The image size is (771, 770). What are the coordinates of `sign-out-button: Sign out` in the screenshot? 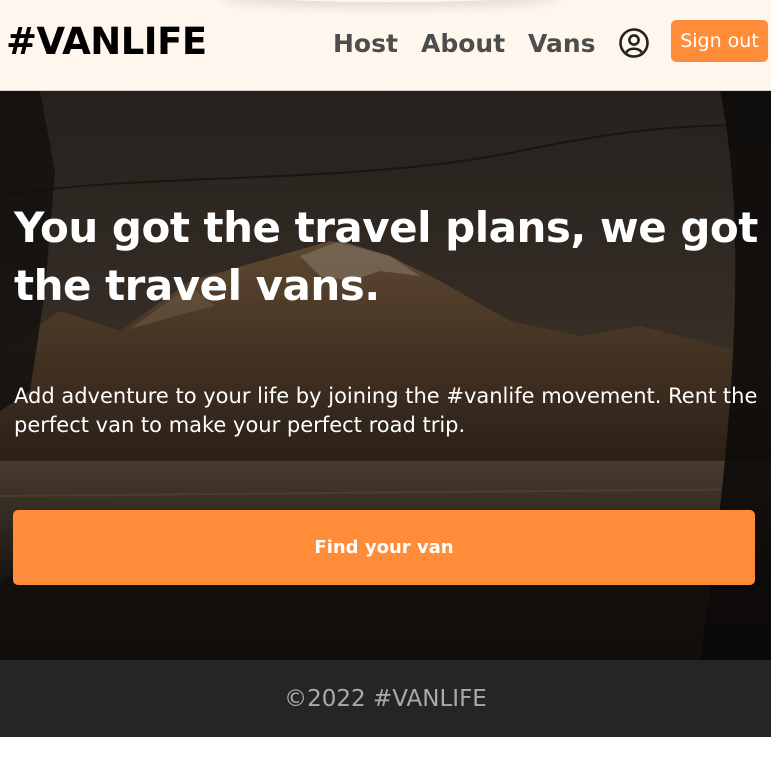 It's located at (719, 41).